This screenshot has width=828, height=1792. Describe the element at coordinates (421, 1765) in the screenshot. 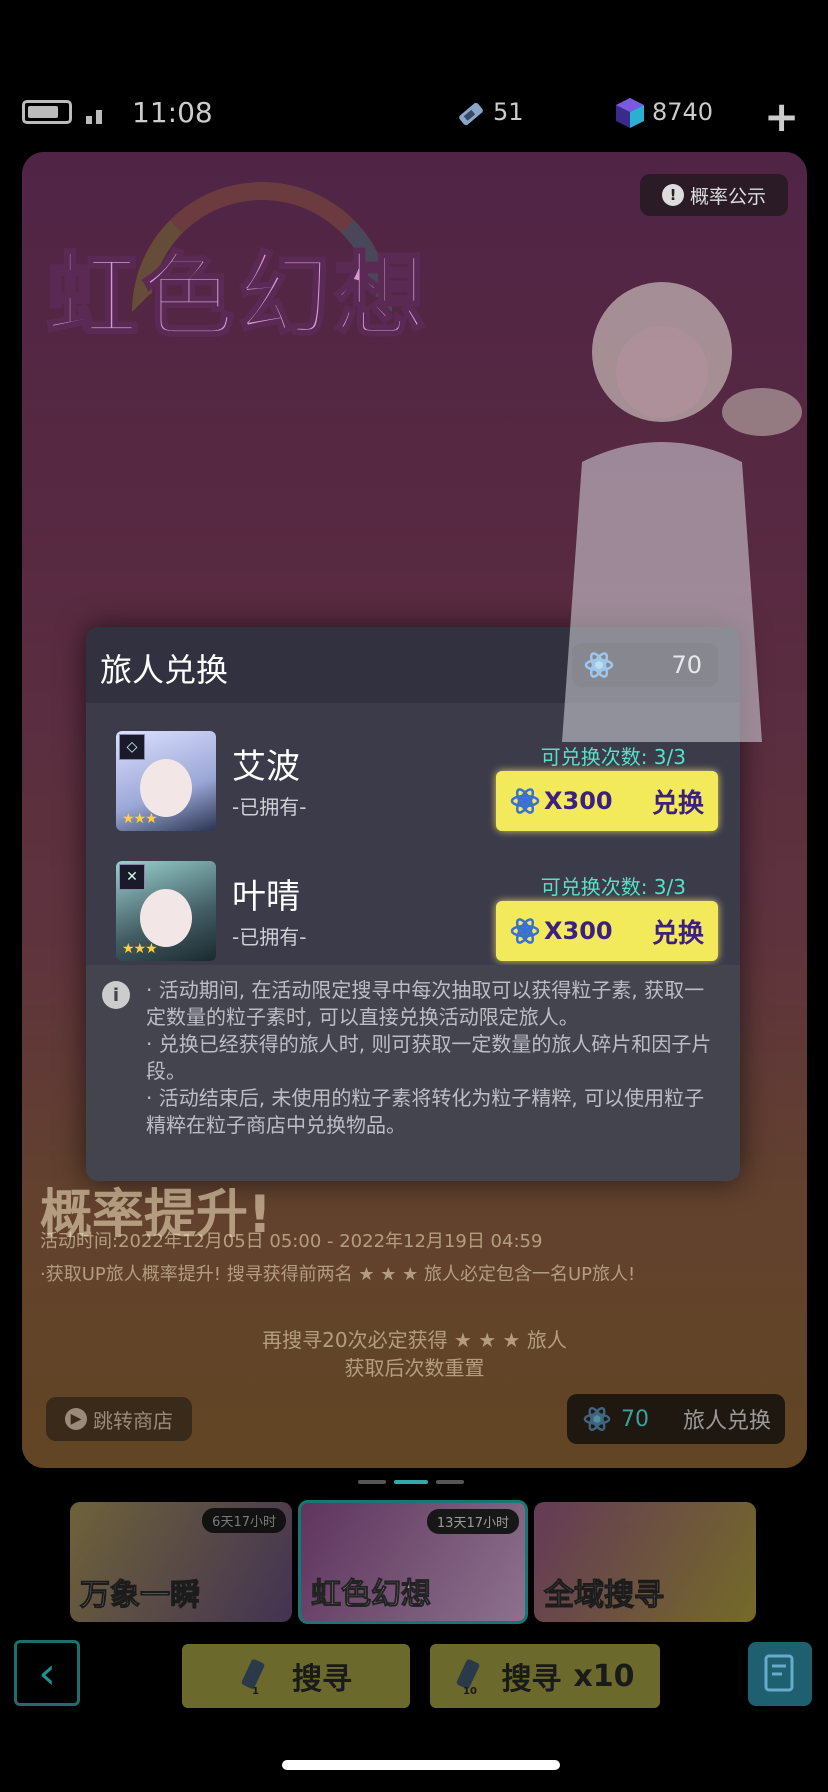

I see `home-indicator` at that location.